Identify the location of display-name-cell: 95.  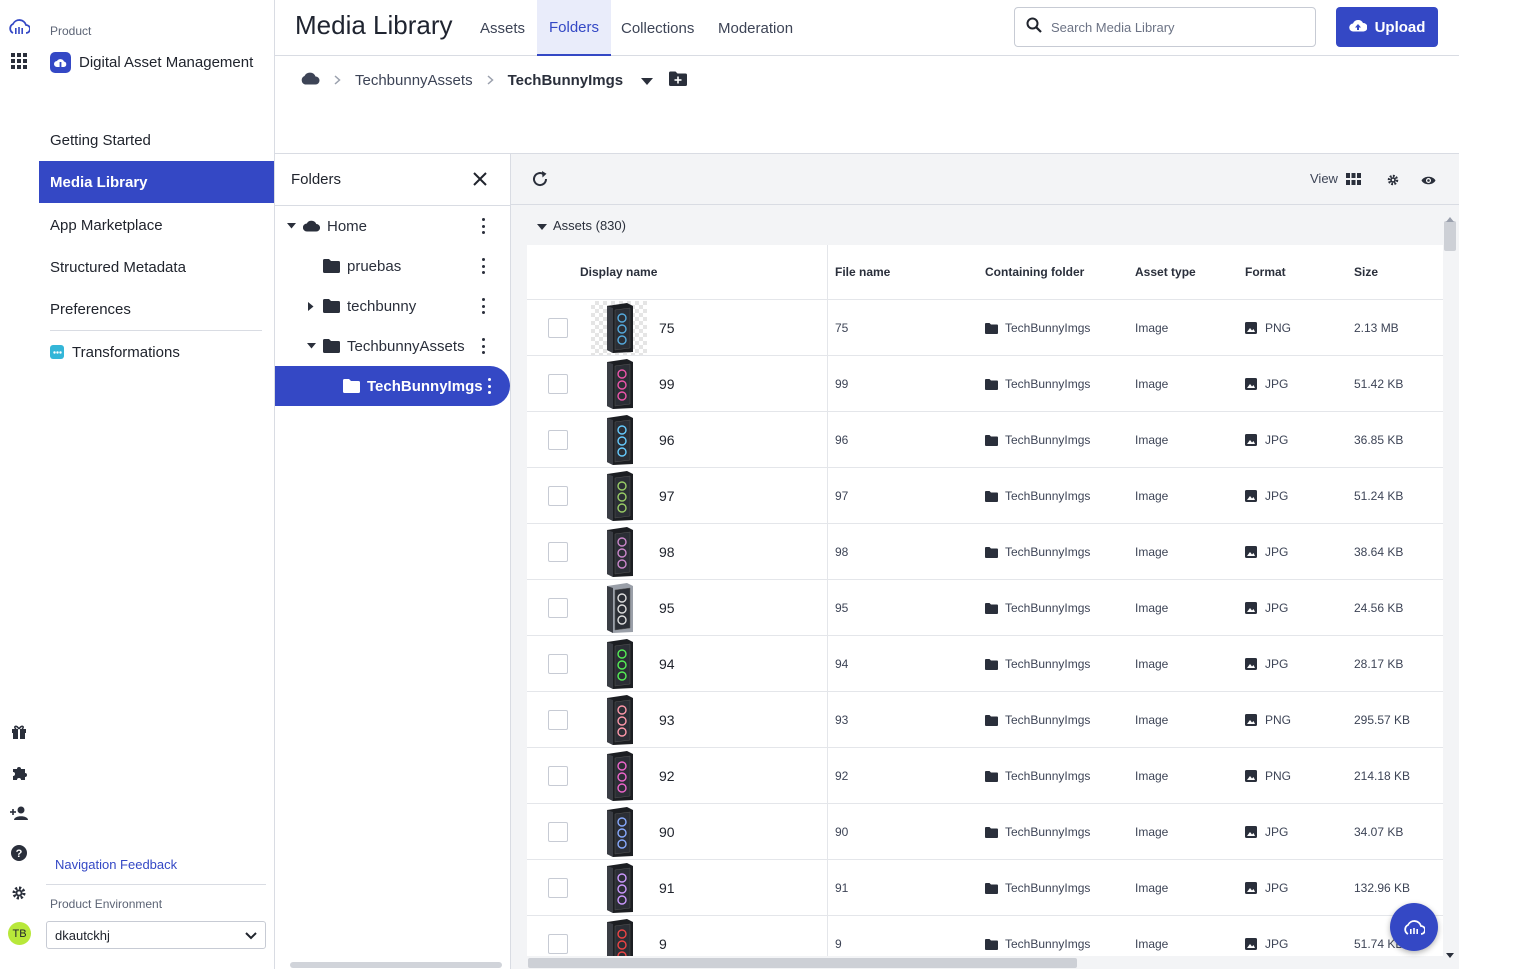
(667, 608).